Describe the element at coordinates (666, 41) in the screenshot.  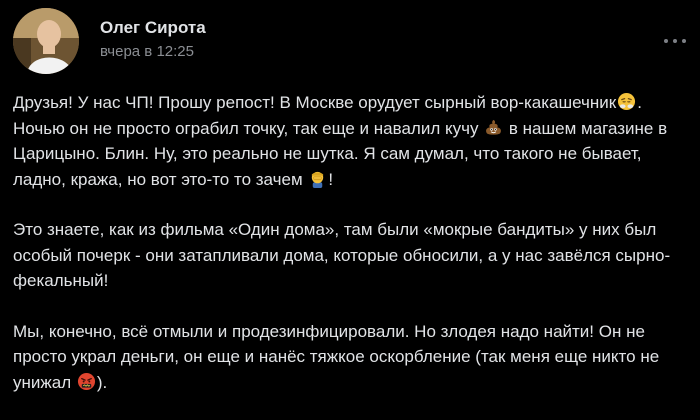
I see `more-dots-icon` at that location.